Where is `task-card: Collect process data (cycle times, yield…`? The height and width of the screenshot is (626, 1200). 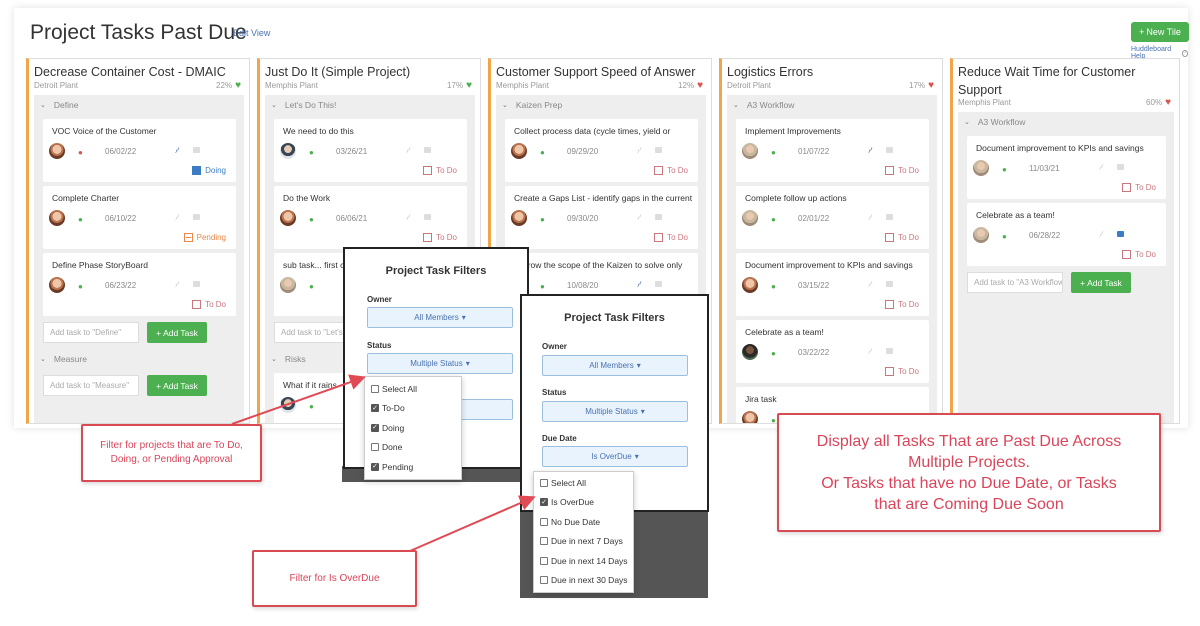
task-card: Collect process data (cycle times, yield… is located at coordinates (601, 150).